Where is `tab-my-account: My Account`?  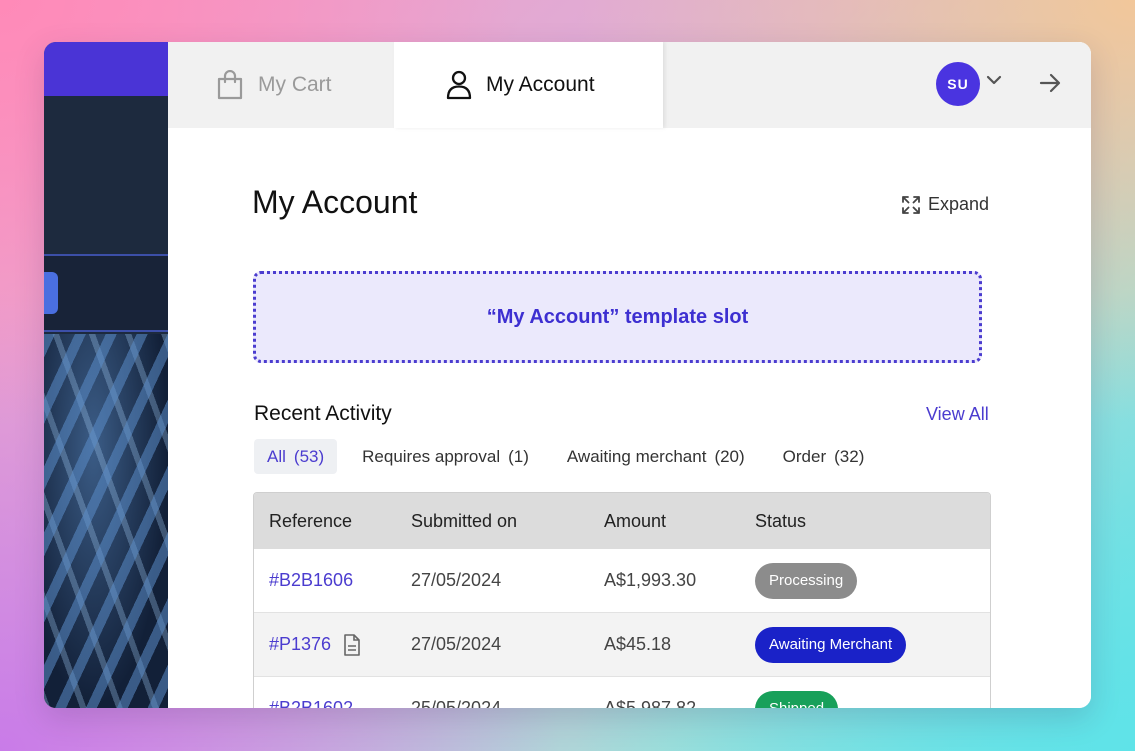 tab-my-account: My Account is located at coordinates (528, 85).